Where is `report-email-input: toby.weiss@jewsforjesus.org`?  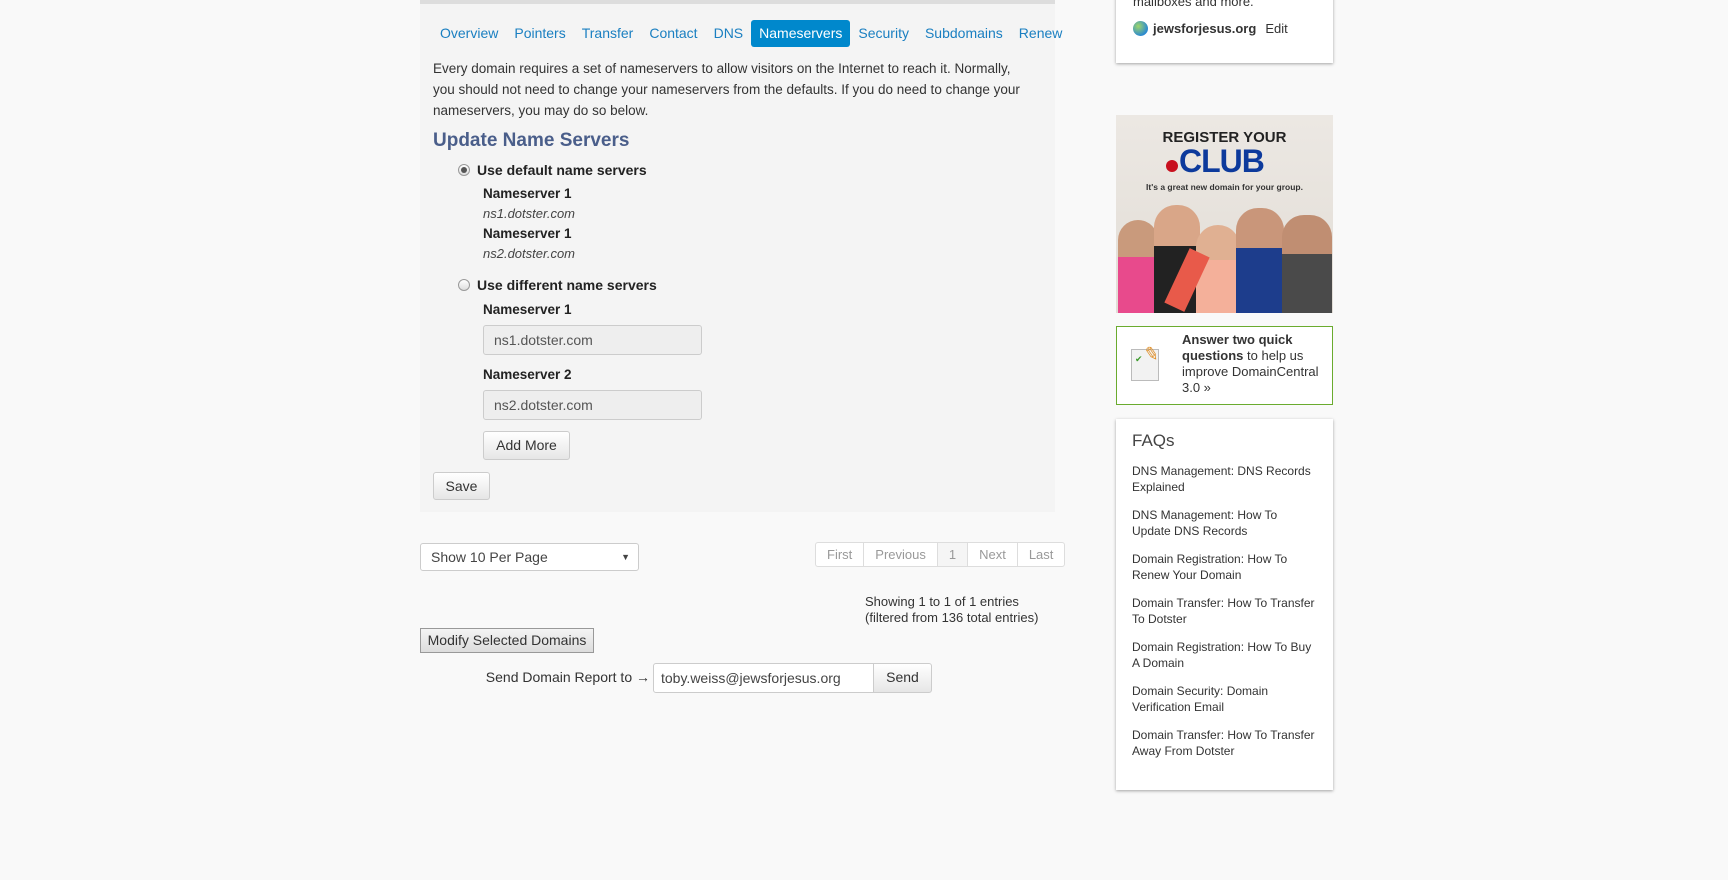
report-email-input: toby.weiss@jewsforjesus.org is located at coordinates (763, 678).